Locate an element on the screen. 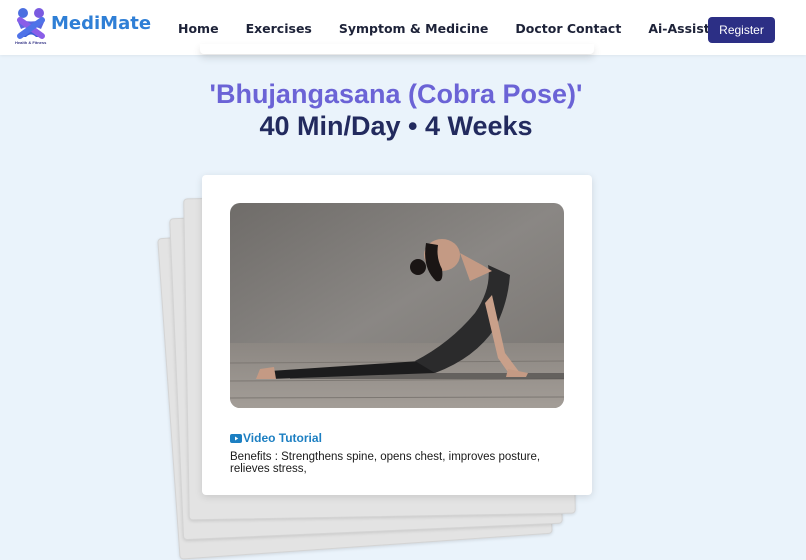  video-tutorial-link: Video Tutorial is located at coordinates (276, 438).